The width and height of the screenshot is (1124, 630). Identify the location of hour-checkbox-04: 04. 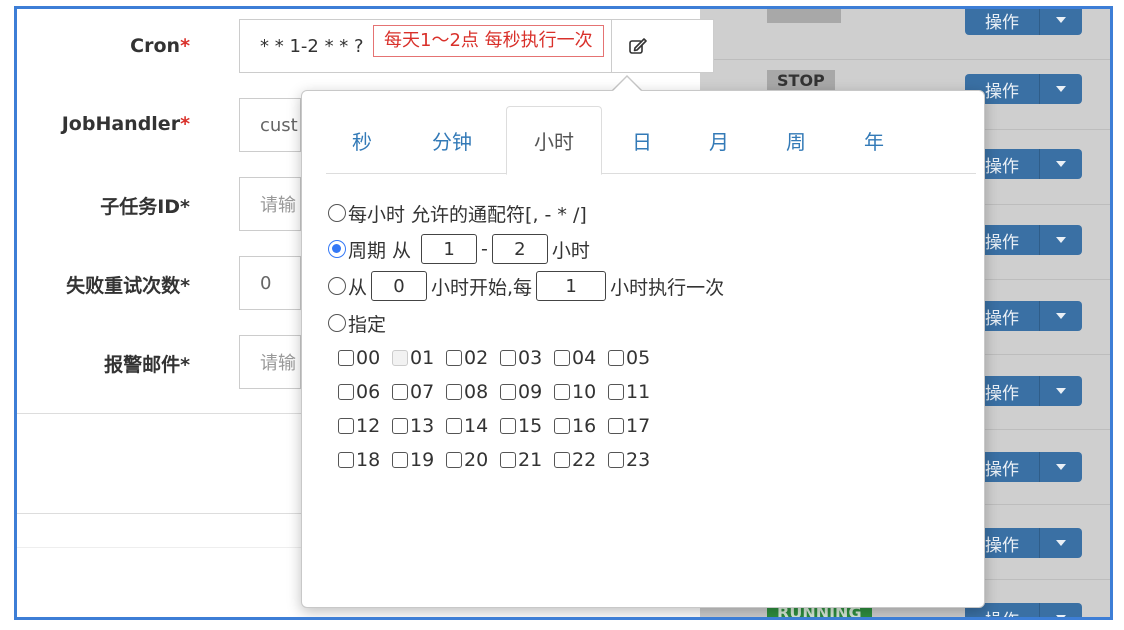
(581, 358).